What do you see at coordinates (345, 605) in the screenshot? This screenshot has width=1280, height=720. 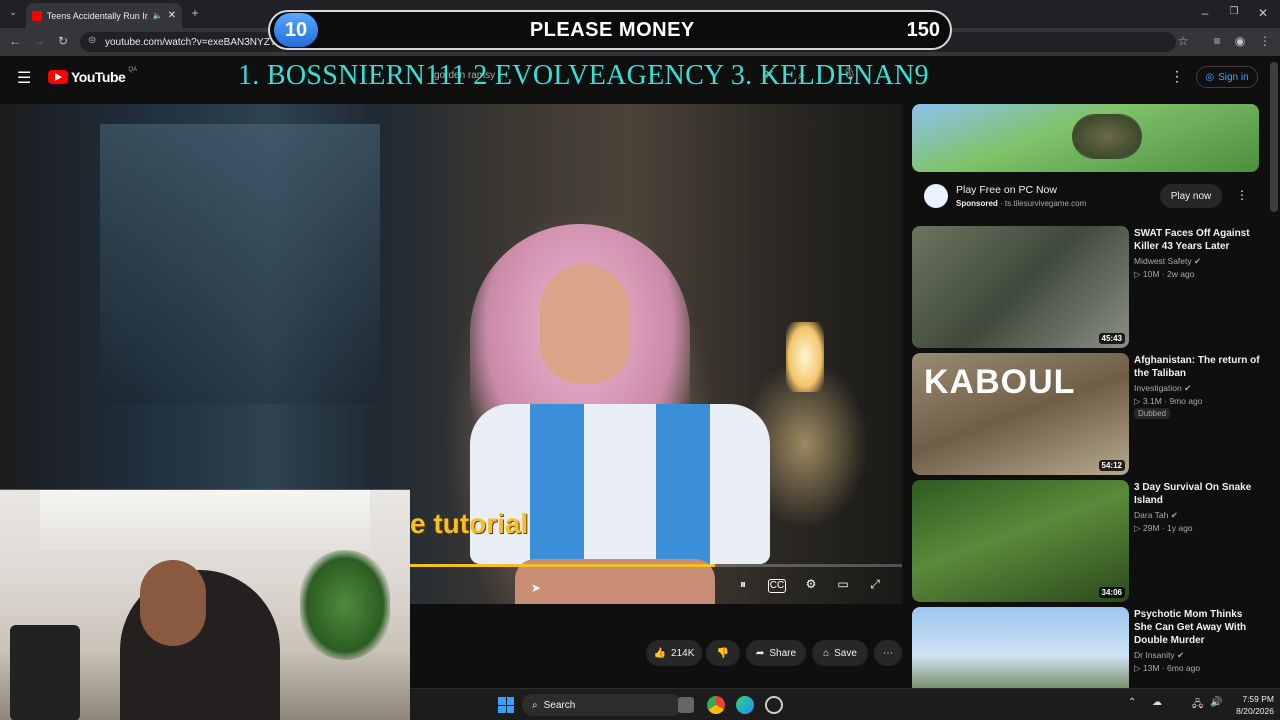 I see `webcam-plant` at bounding box center [345, 605].